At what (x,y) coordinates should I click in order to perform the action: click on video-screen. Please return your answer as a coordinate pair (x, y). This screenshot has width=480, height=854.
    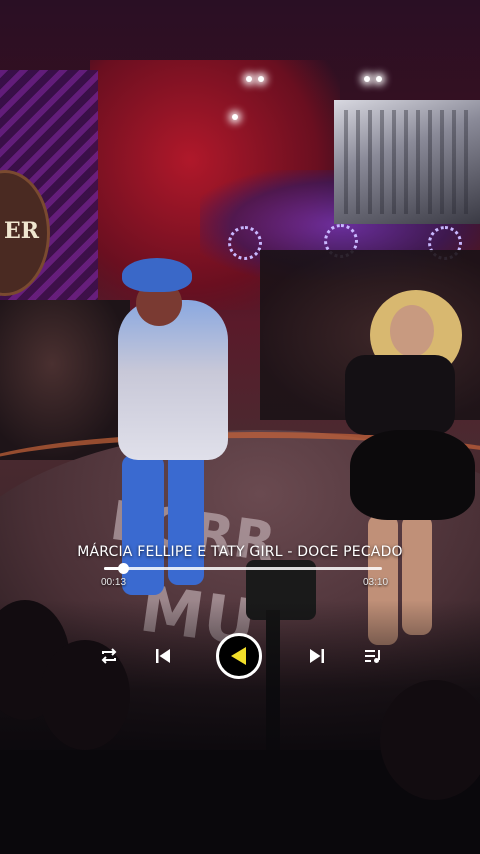
    Looking at the image, I should click on (407, 162).